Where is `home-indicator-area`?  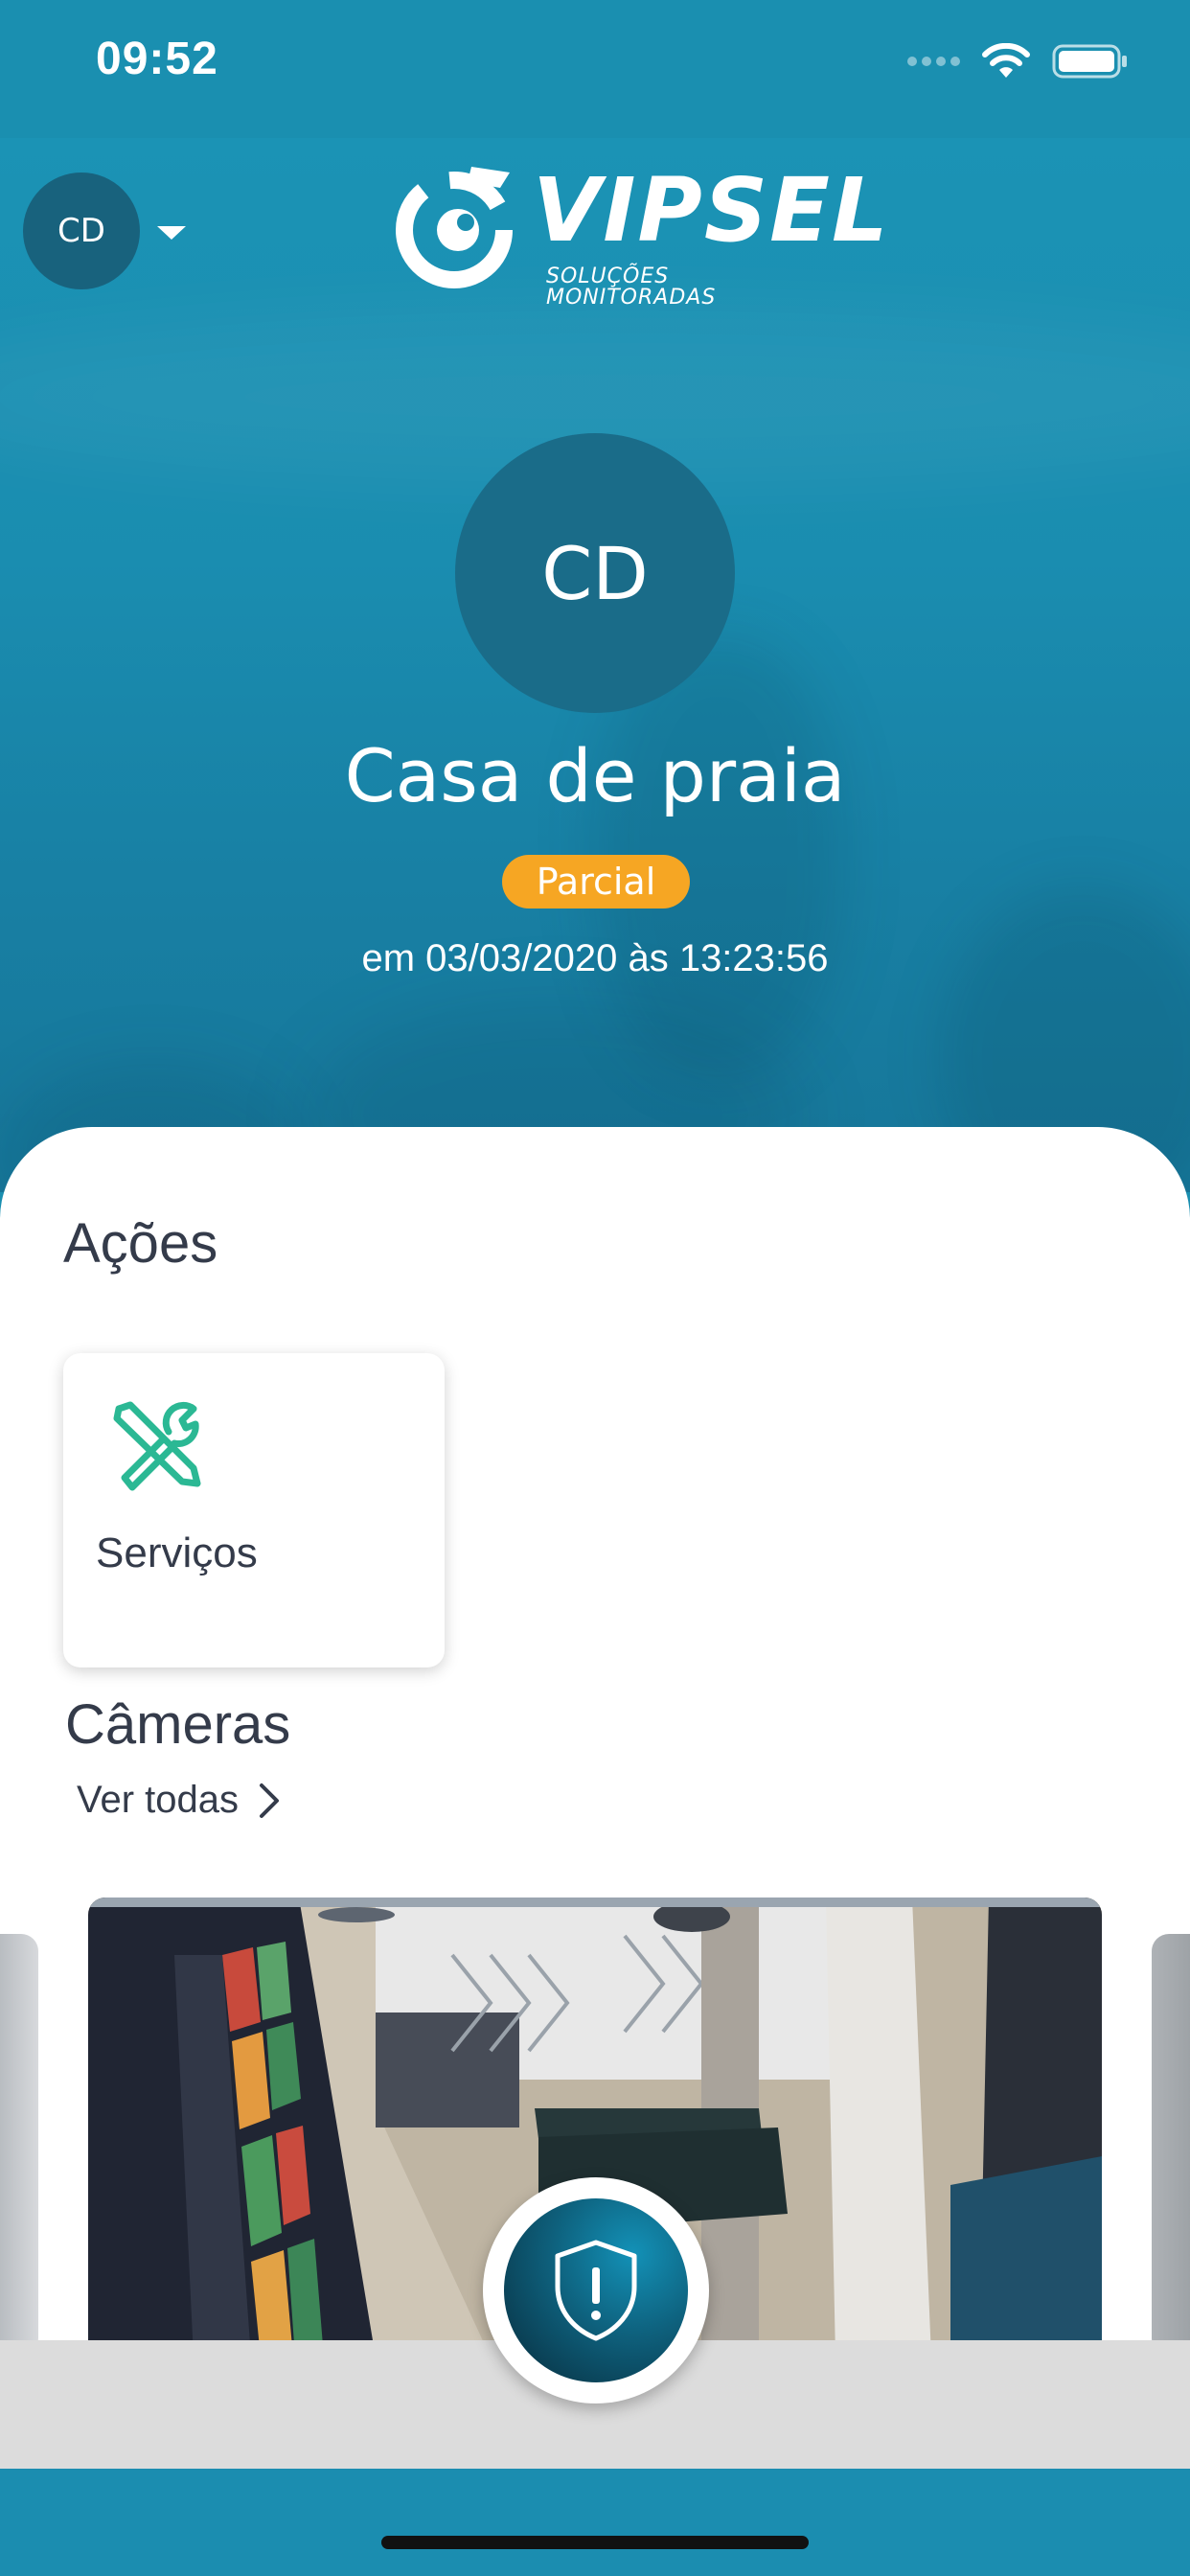 home-indicator-area is located at coordinates (595, 2522).